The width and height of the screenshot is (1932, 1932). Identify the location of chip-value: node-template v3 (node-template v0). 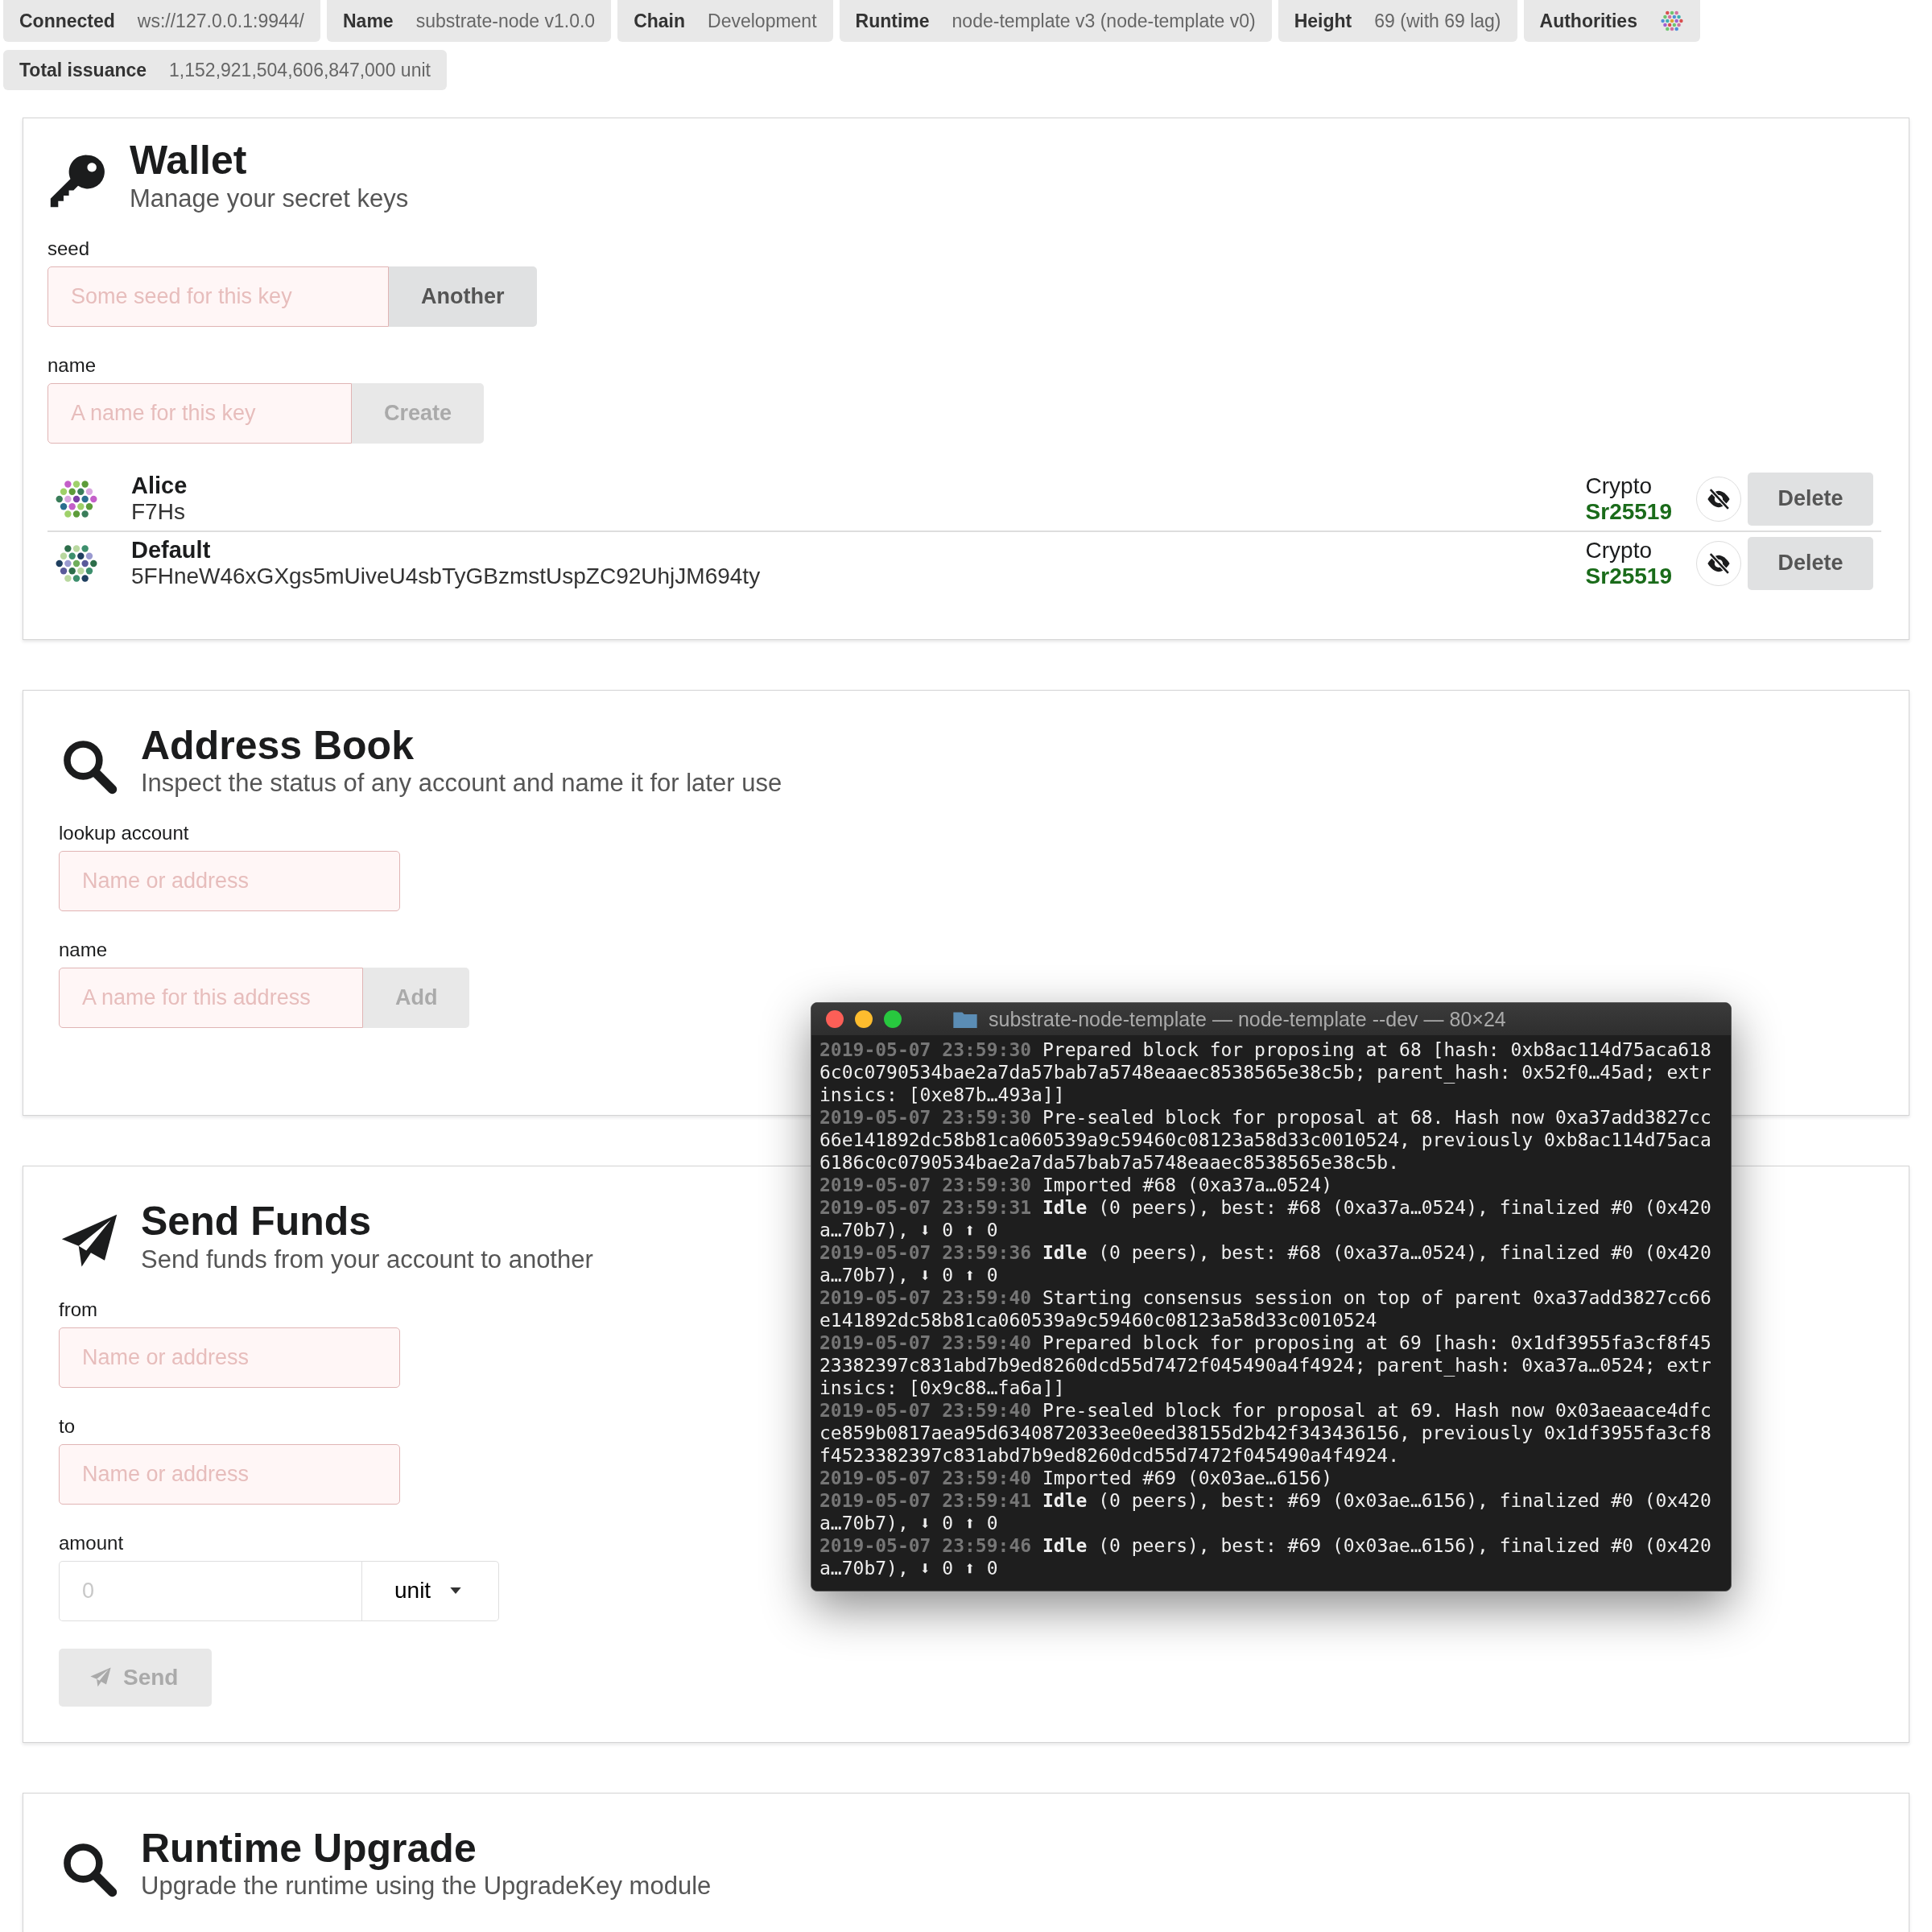
(1104, 21).